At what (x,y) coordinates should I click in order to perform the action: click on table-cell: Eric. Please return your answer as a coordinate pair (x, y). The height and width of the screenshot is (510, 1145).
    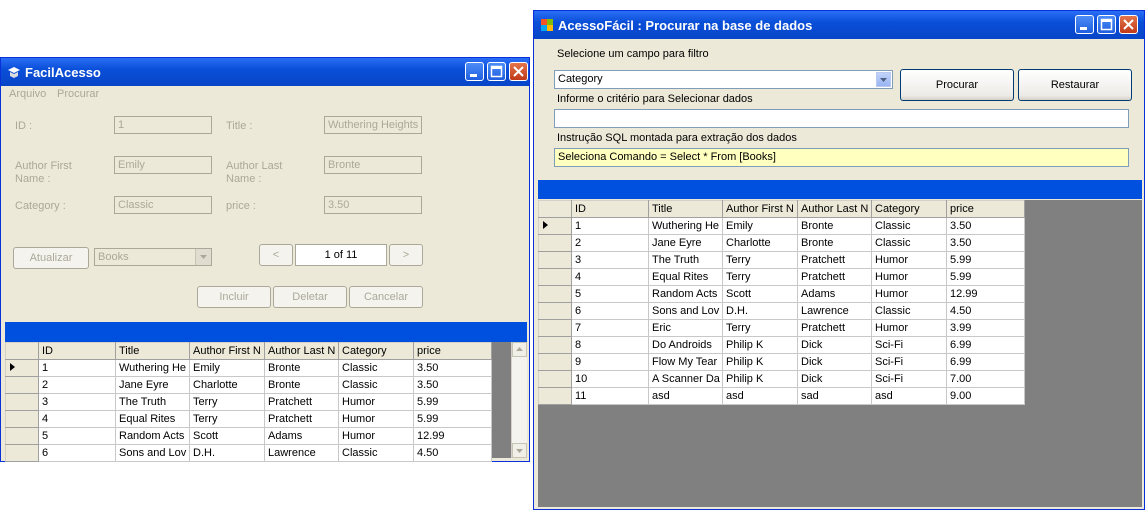
    Looking at the image, I should click on (685, 328).